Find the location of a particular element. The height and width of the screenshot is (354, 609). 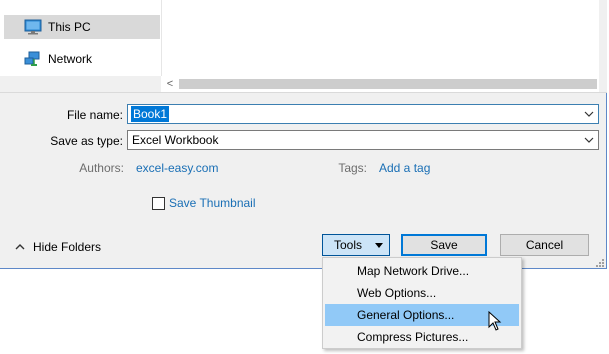

hide-folders-toggle: Hide Folders is located at coordinates (58, 247).